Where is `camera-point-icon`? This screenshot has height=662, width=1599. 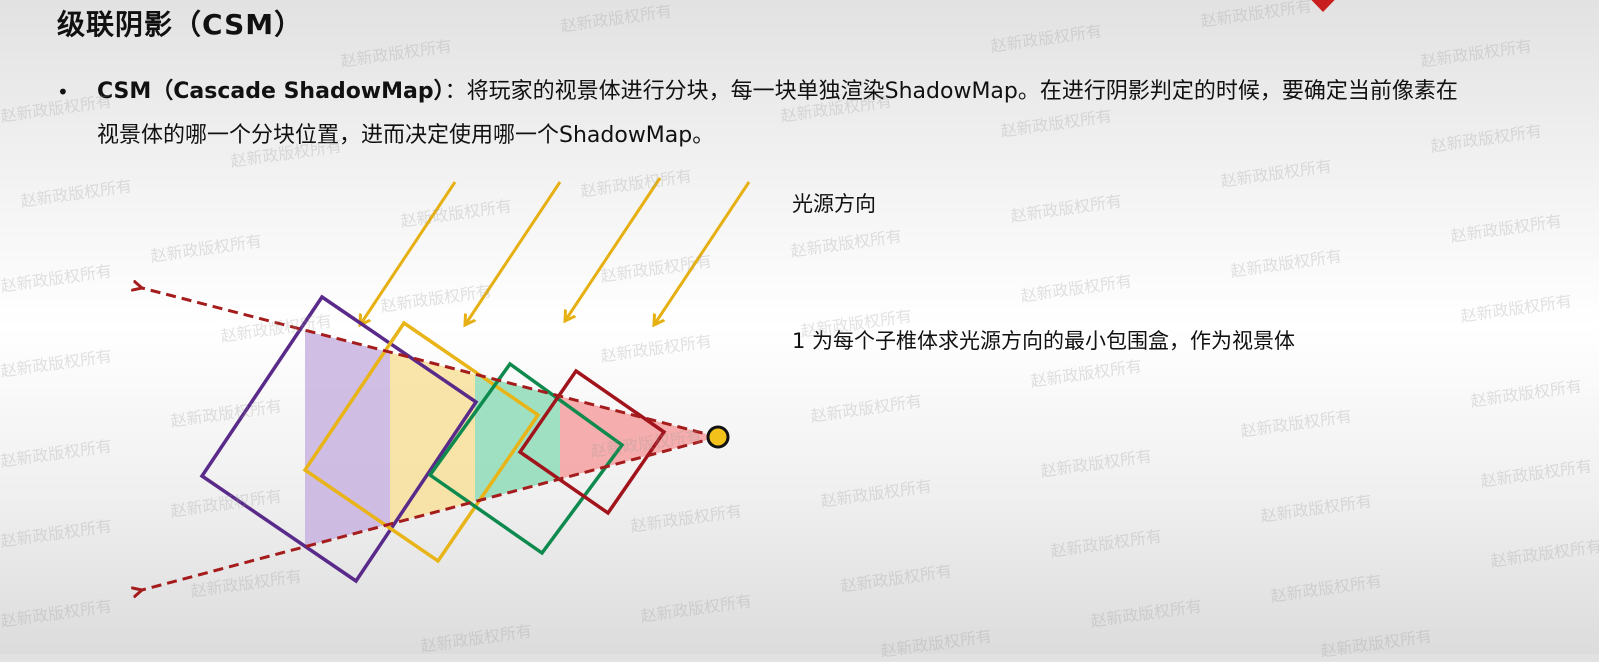
camera-point-icon is located at coordinates (718, 437).